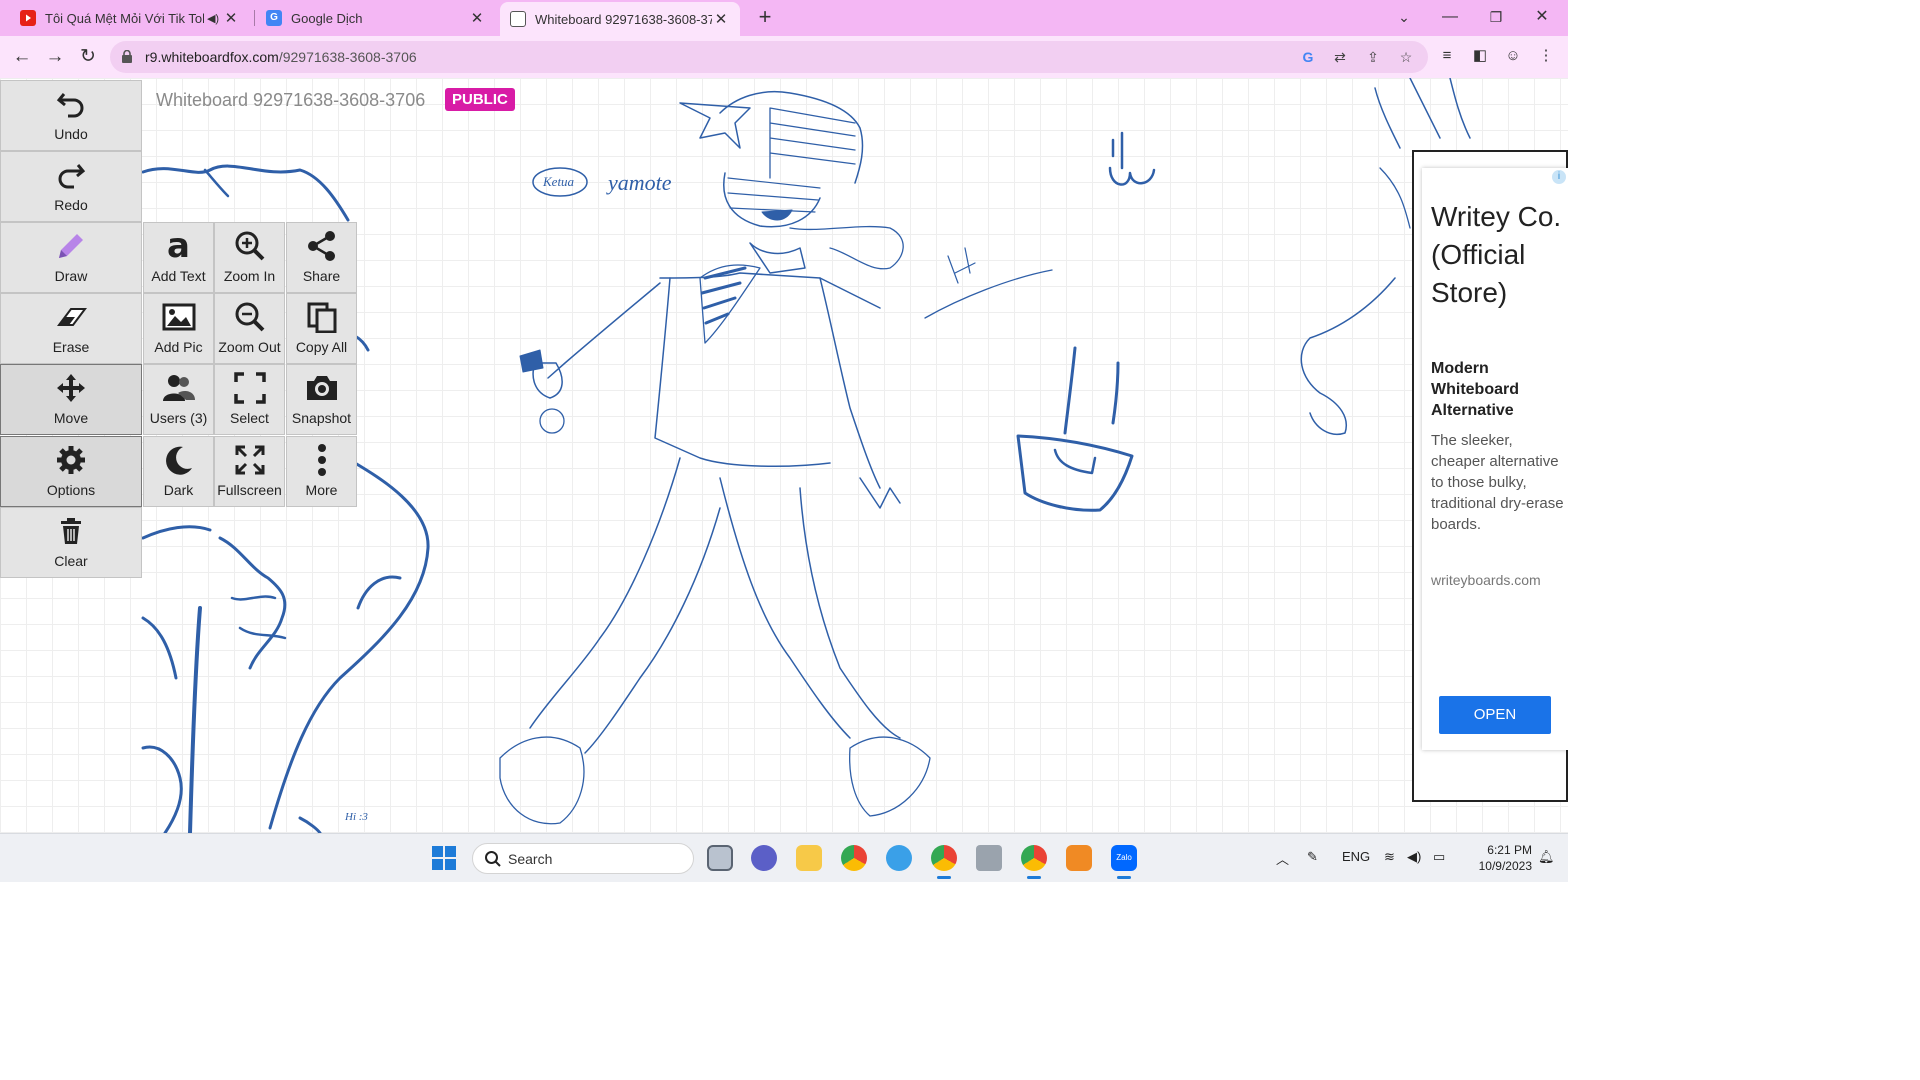 The image size is (1920, 1080). I want to click on ad-subtitle: Modern Whiteboard Alternative, so click(1475, 389).